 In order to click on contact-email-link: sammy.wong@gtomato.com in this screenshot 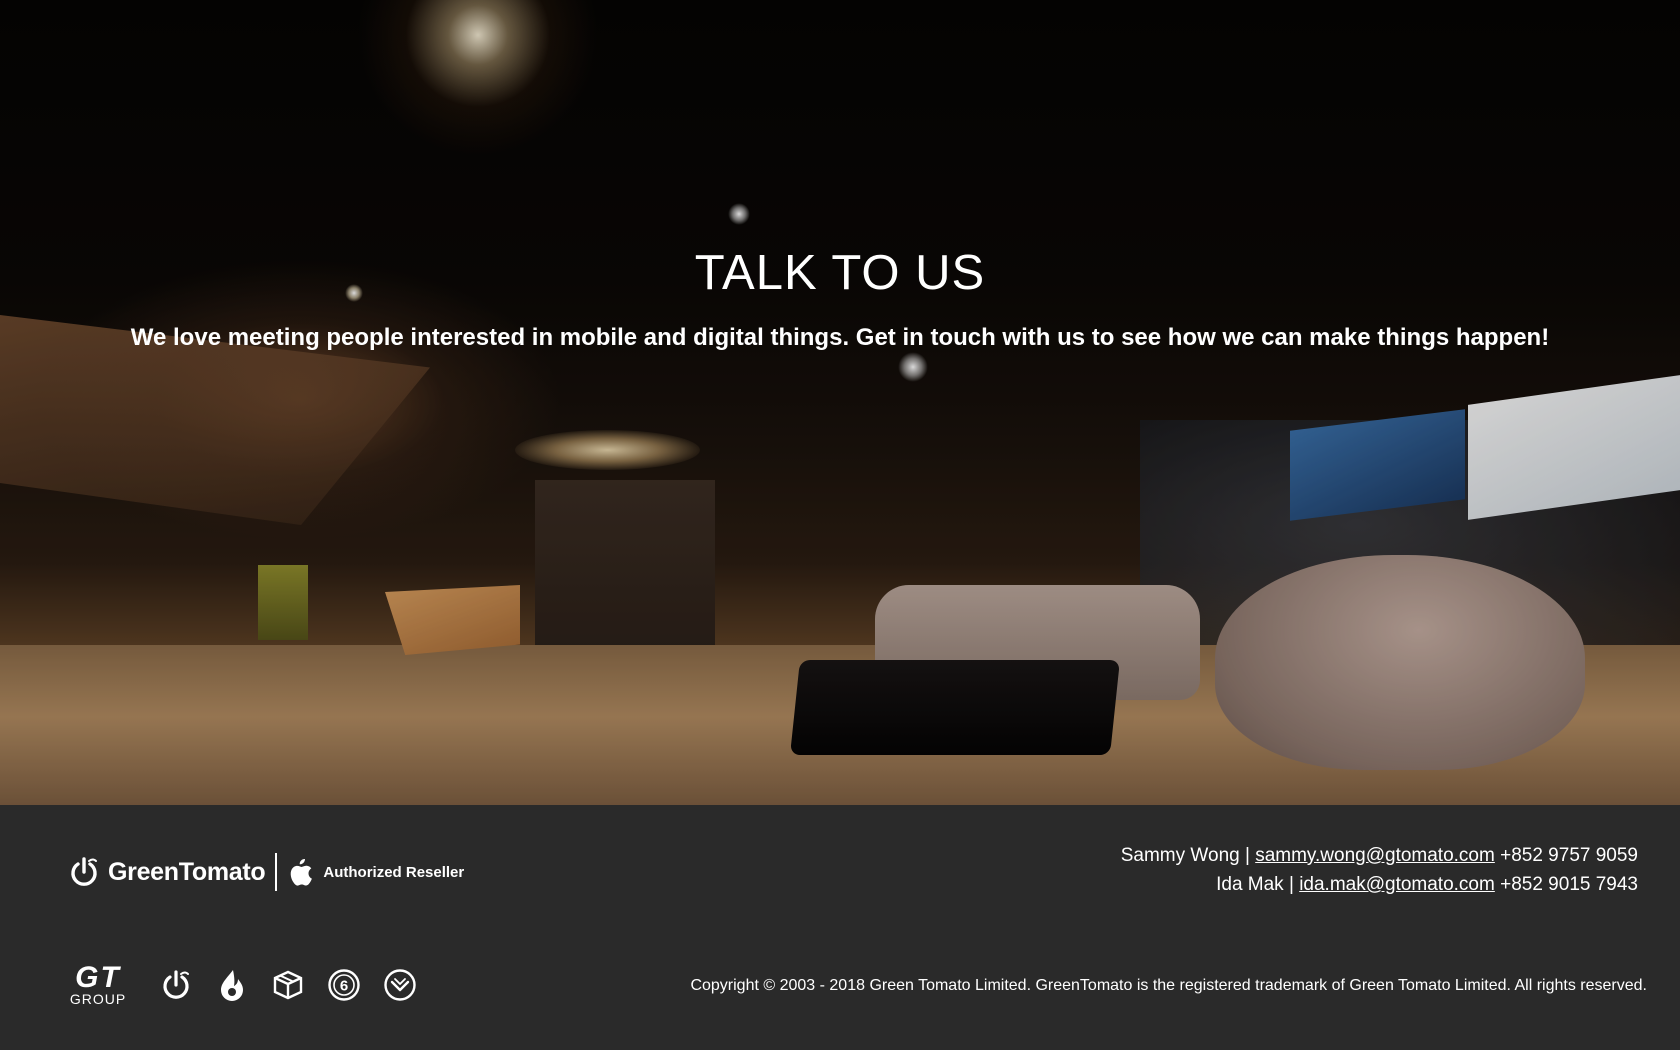, I will do `click(1375, 855)`.